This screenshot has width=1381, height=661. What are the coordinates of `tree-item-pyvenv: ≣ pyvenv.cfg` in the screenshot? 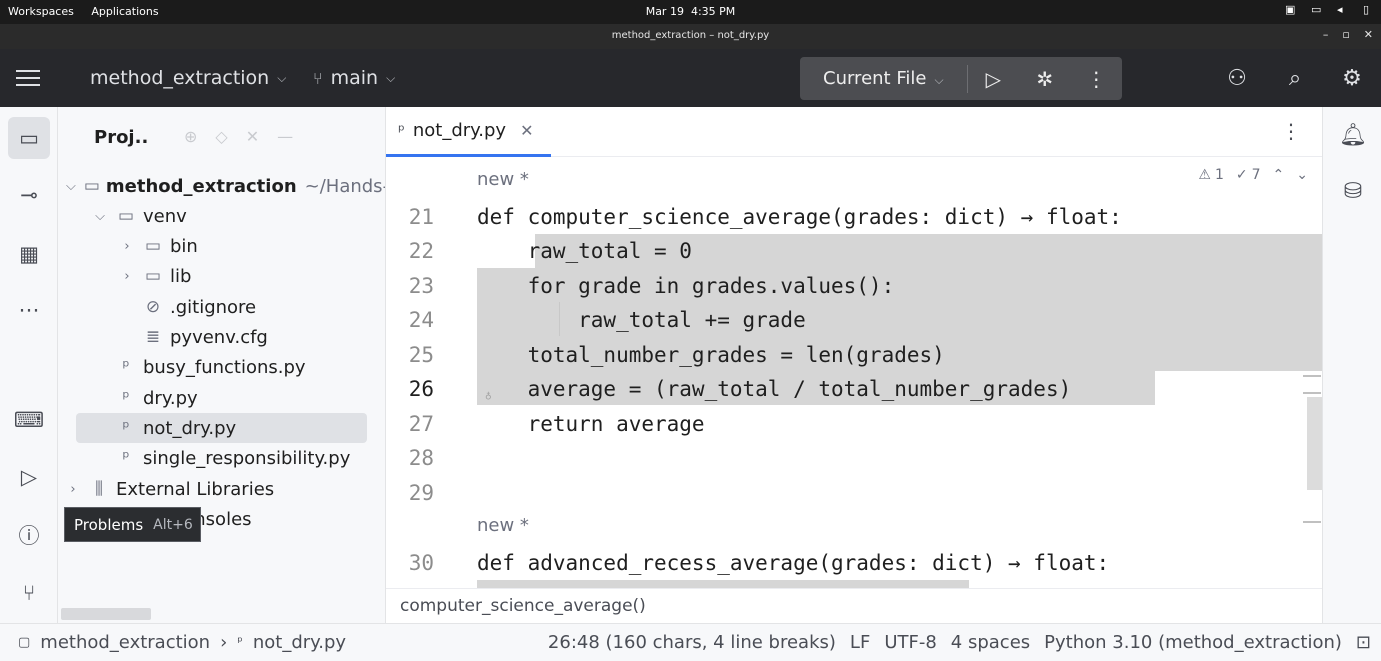 It's located at (221, 337).